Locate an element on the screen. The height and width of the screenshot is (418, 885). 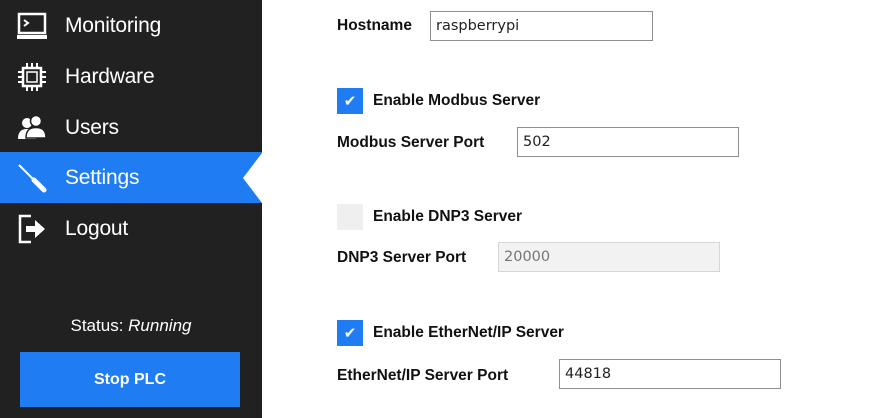
sidebar-item-label: Settings is located at coordinates (102, 177).